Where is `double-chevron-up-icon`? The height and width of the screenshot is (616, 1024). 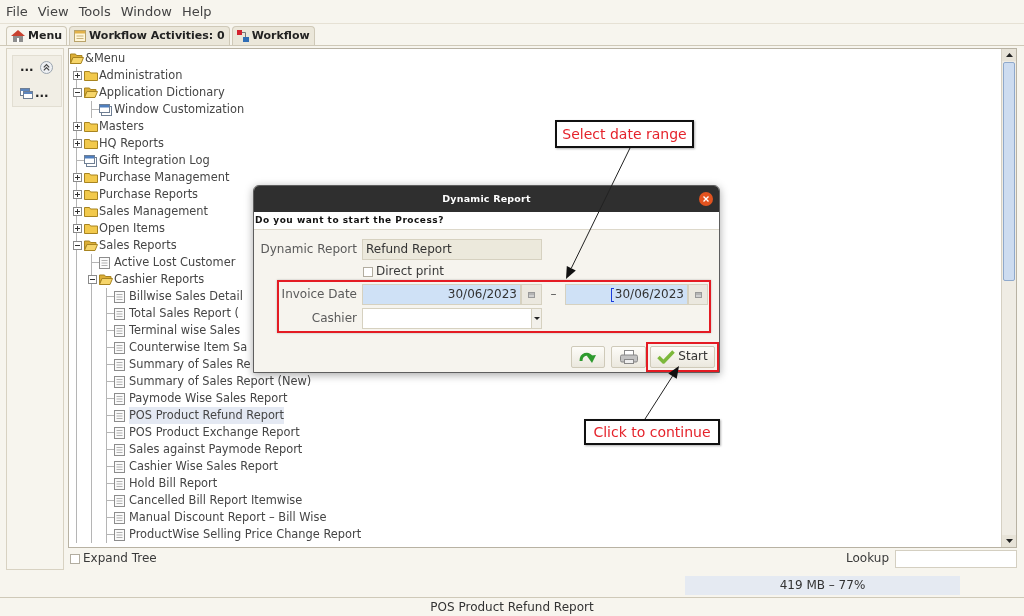
double-chevron-up-icon is located at coordinates (46, 68).